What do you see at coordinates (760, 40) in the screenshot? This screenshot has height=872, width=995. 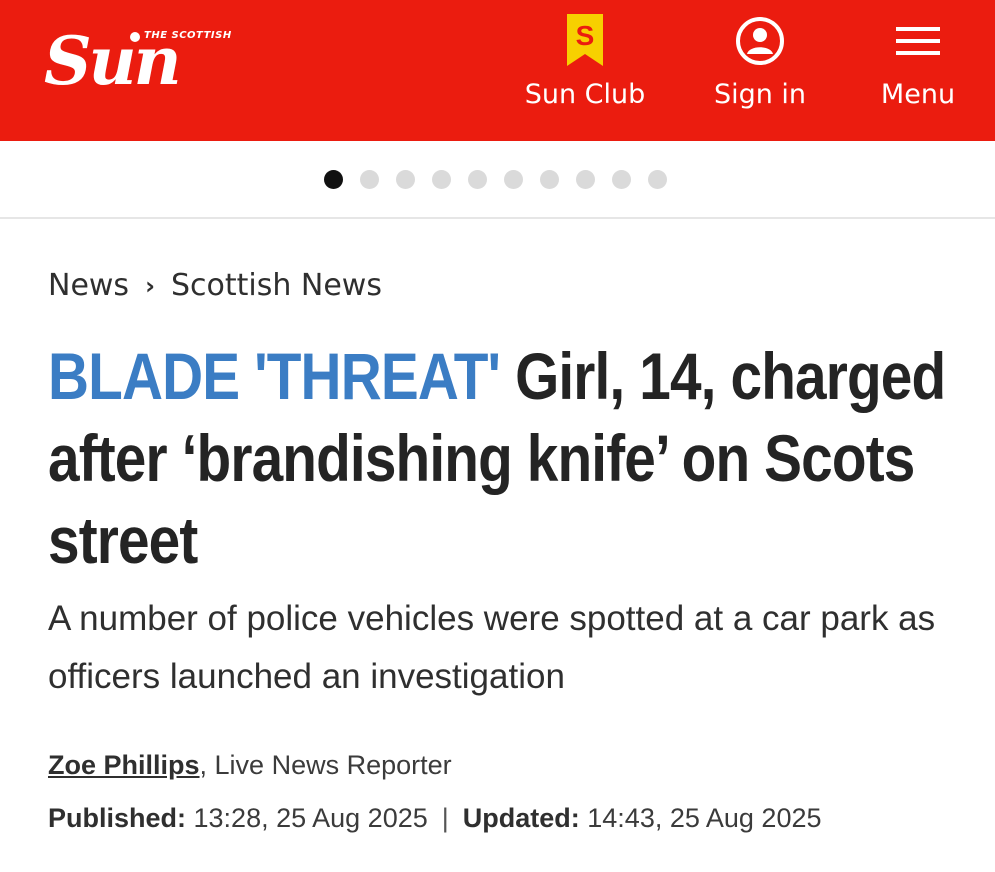 I see `user-icon` at bounding box center [760, 40].